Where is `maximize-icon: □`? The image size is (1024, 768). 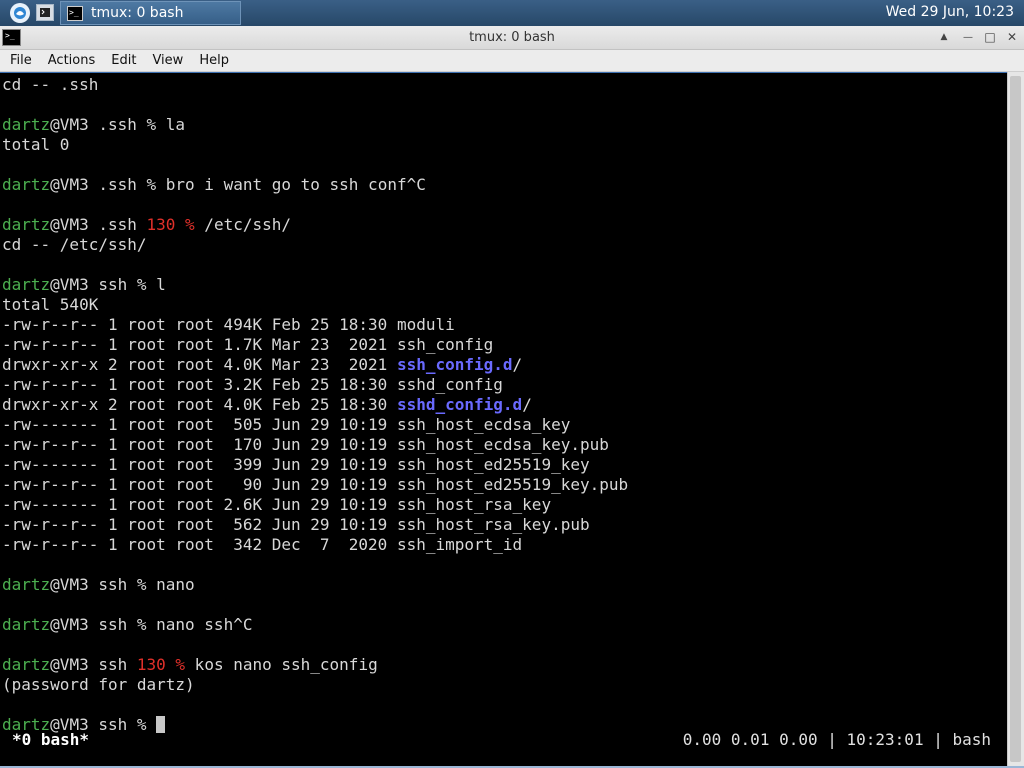 maximize-icon: □ is located at coordinates (990, 37).